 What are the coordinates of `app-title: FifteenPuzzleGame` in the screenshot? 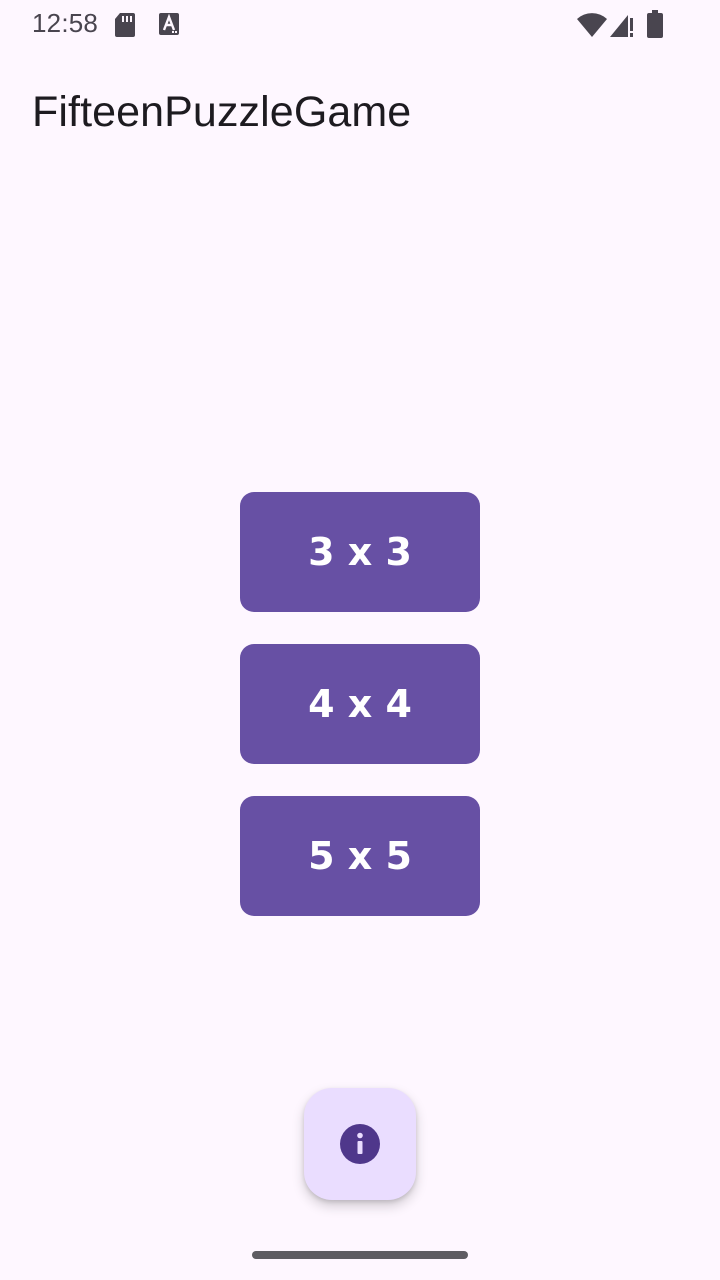 It's located at (222, 112).